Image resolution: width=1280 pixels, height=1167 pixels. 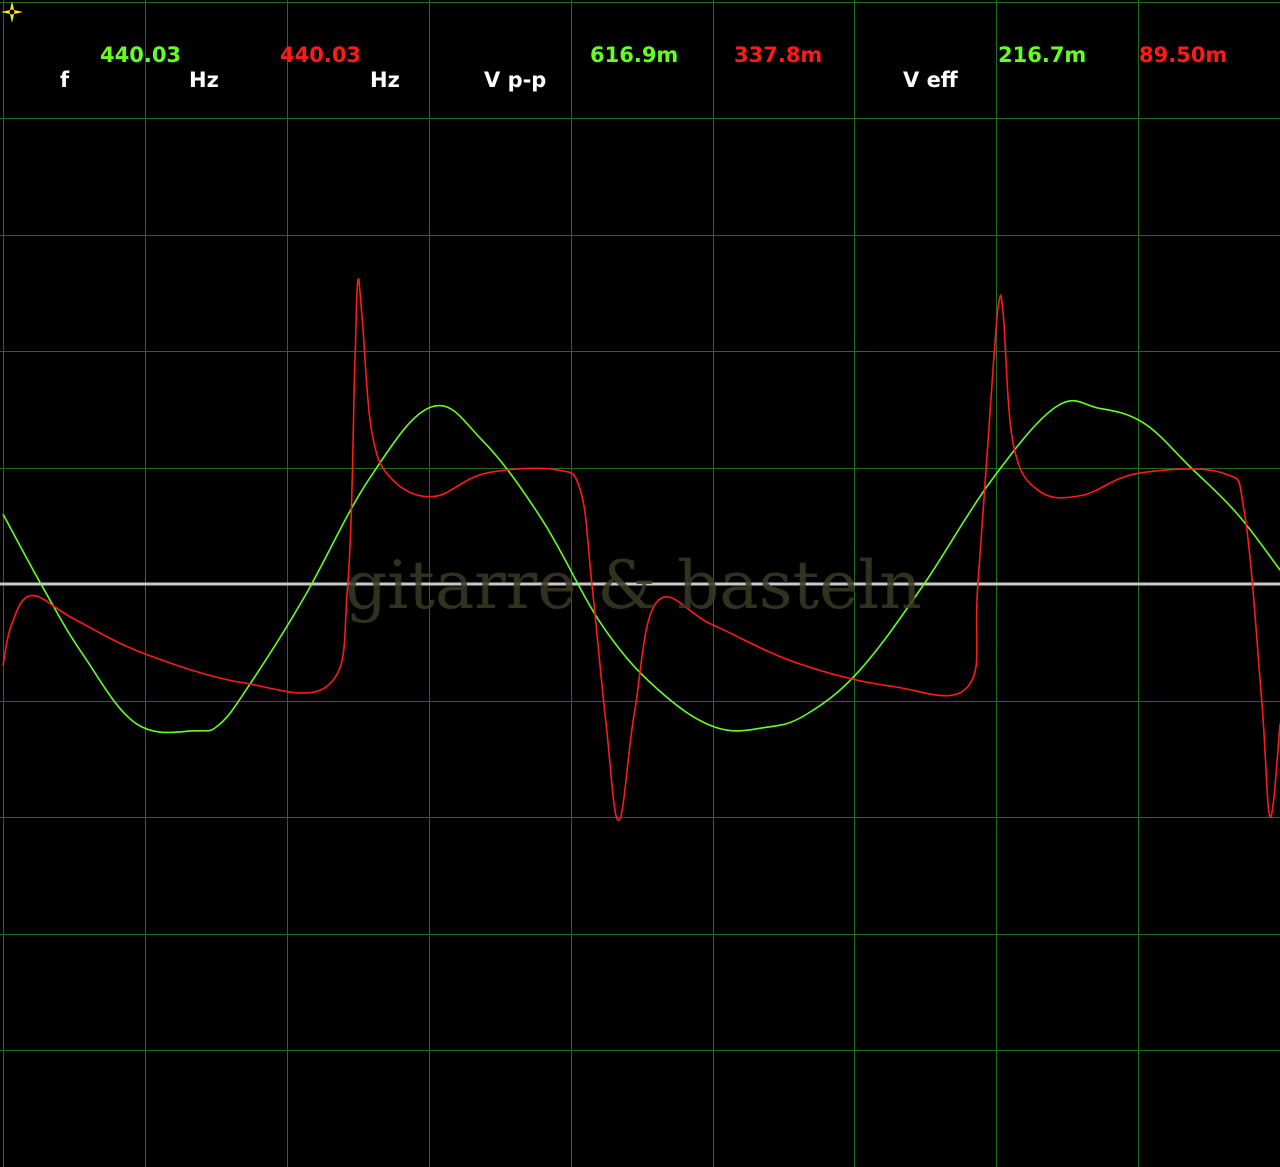 What do you see at coordinates (778, 55) in the screenshot?
I see `ch2-vpp-value: 337.8m` at bounding box center [778, 55].